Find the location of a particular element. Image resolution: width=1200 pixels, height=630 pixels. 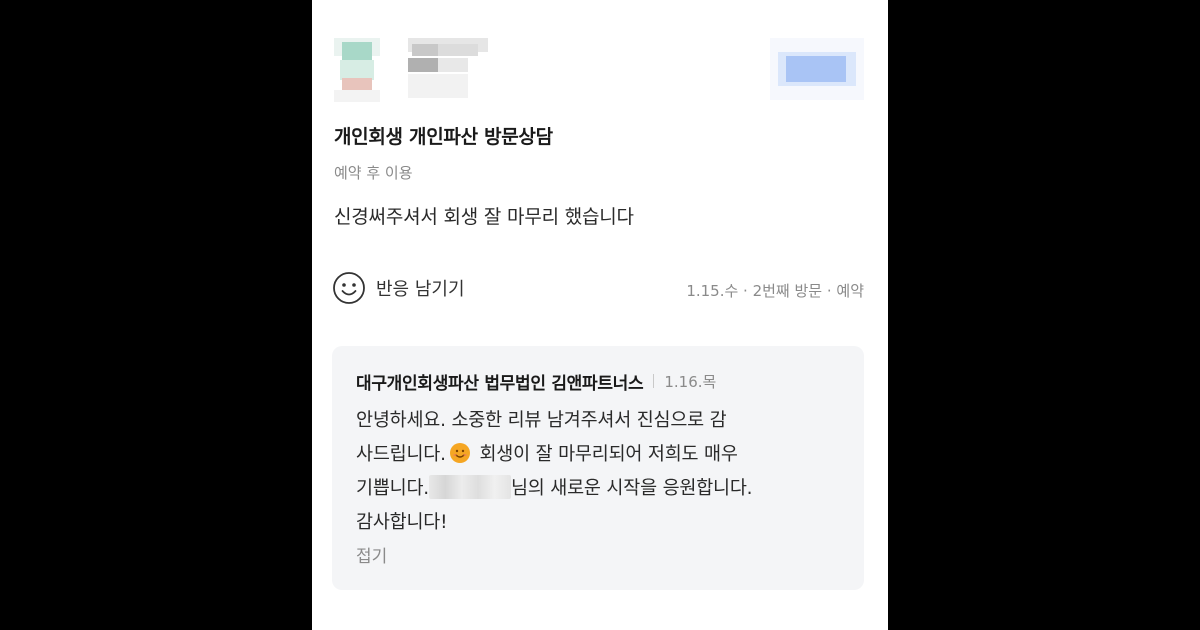

reply-line: 사드립니다. 회생이 잘 마무리되어 저희도 매우 is located at coordinates (598, 455).